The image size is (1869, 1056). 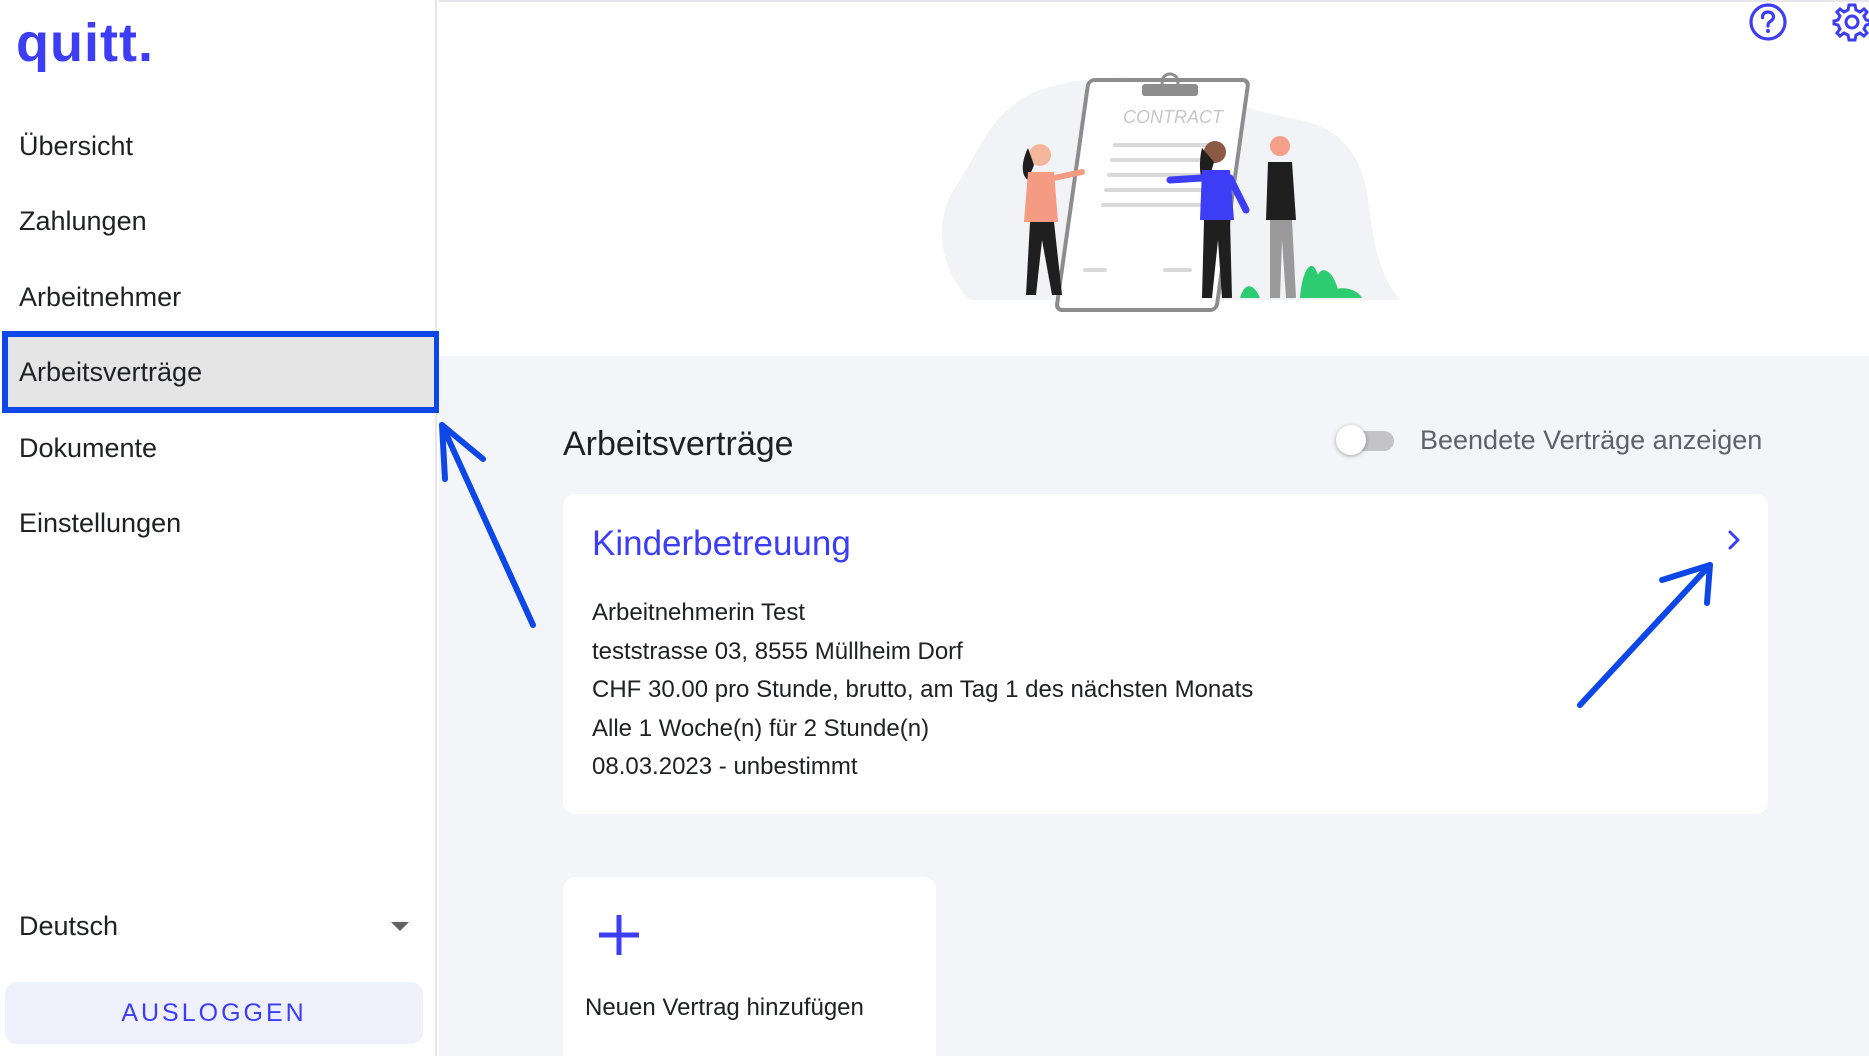 What do you see at coordinates (1850, 22) in the screenshot?
I see `settings-gear-icon` at bounding box center [1850, 22].